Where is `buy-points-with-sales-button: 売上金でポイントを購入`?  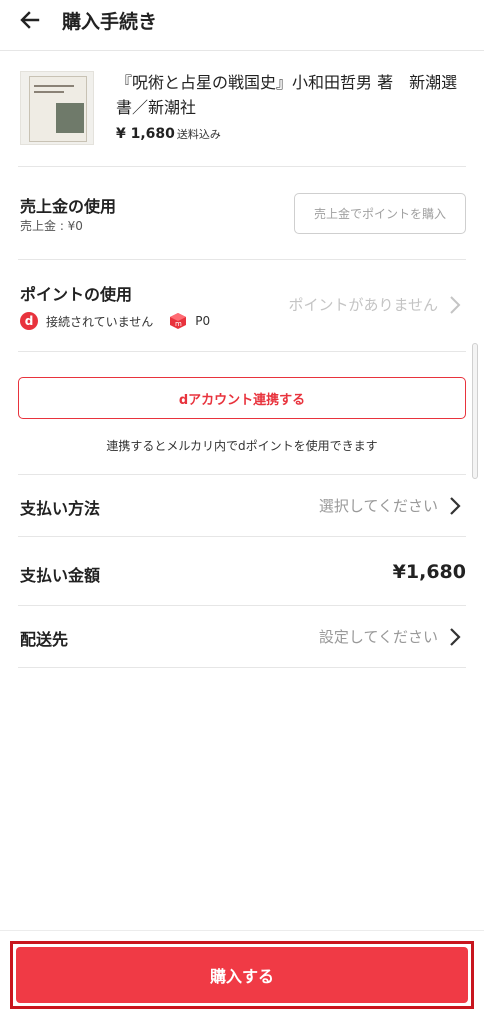
buy-points-with-sales-button: 売上金でポイントを購入 is located at coordinates (380, 213).